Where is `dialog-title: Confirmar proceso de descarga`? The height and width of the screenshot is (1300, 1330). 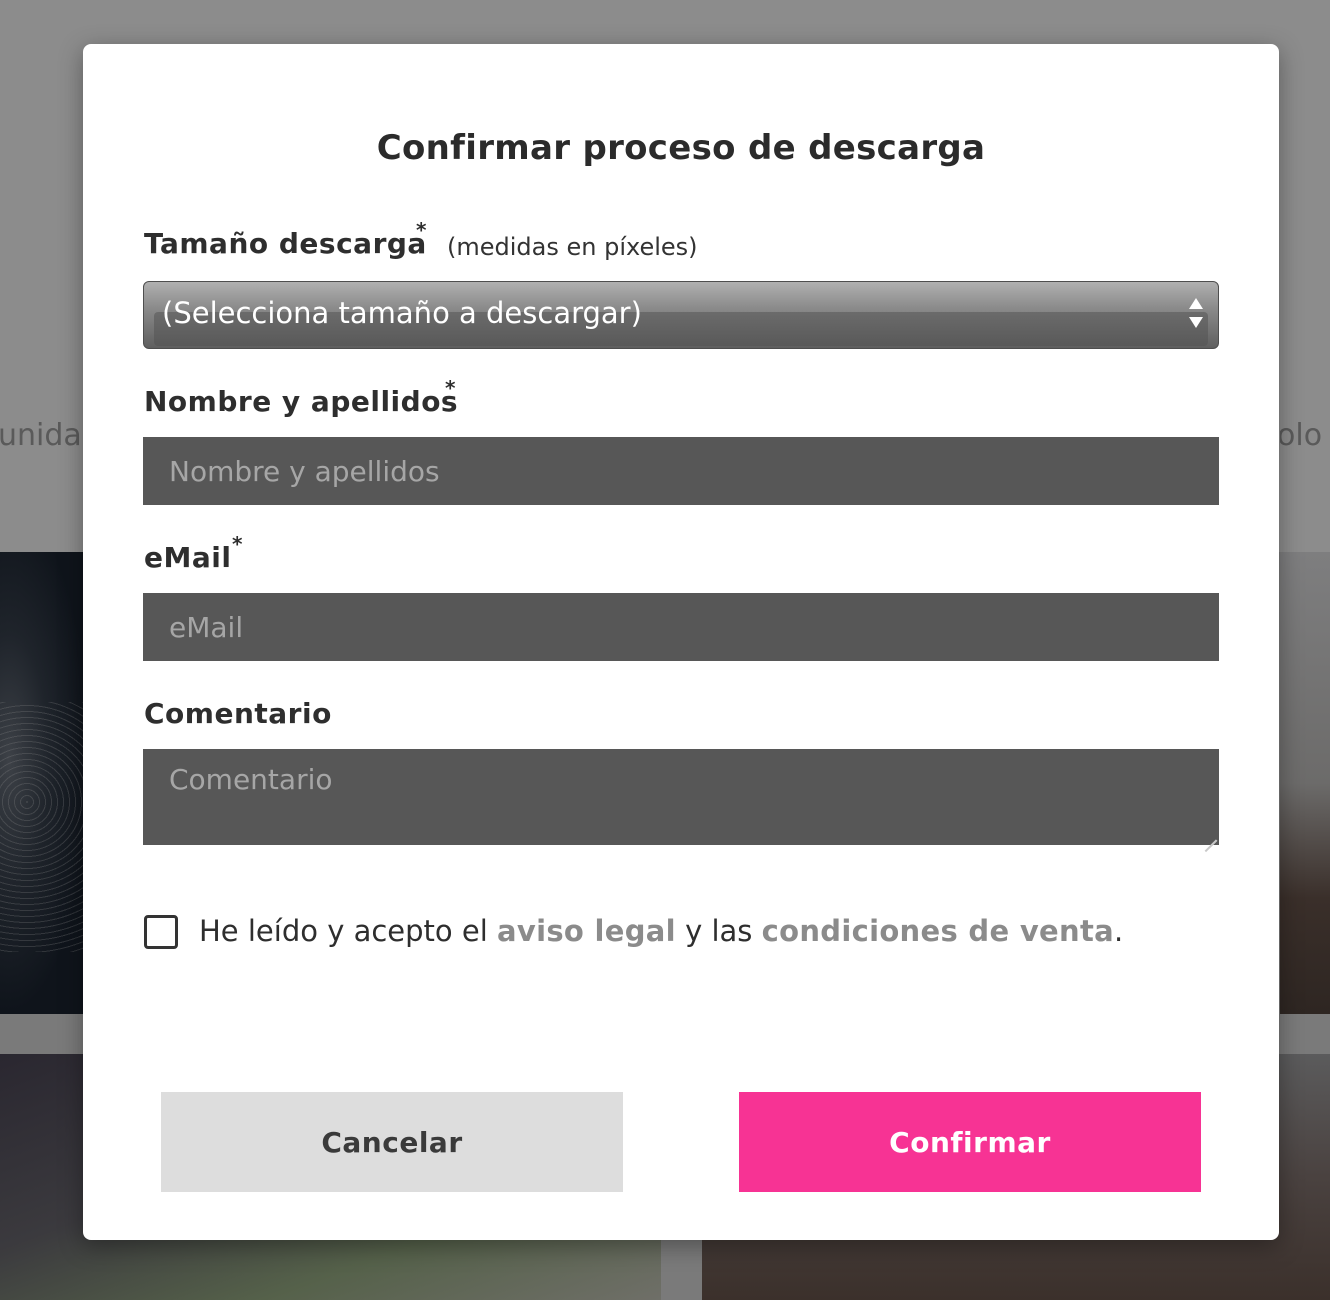
dialog-title: Confirmar proceso de descarga is located at coordinates (681, 148).